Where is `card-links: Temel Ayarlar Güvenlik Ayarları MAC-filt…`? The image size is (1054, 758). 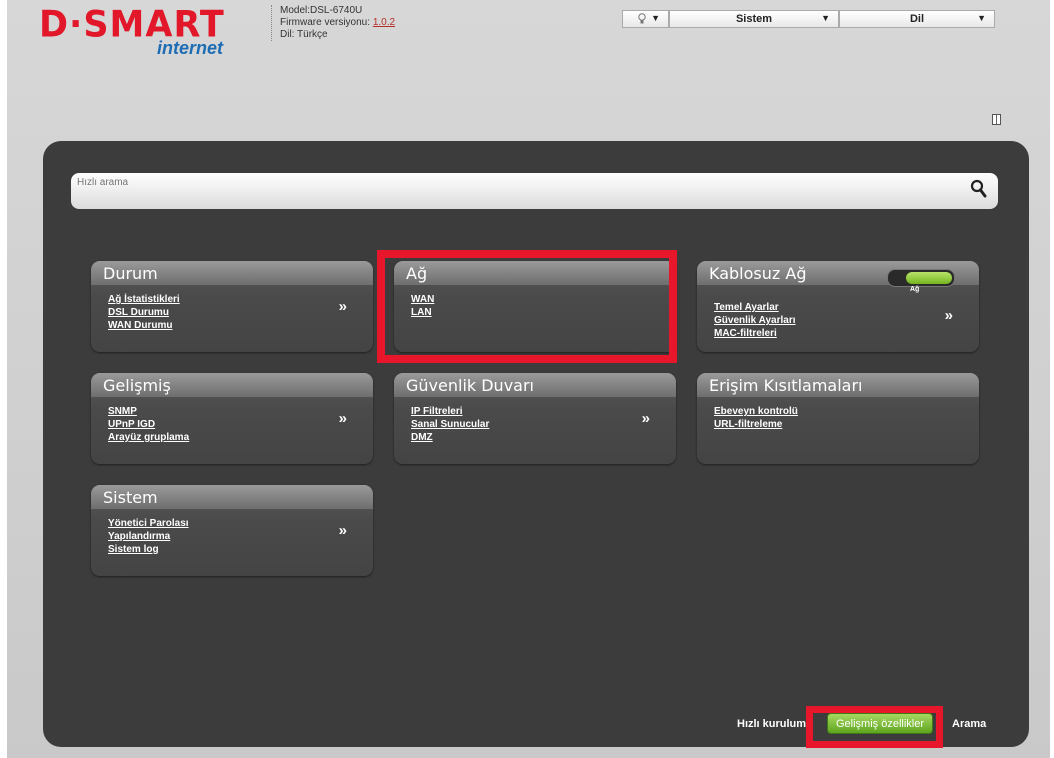
card-links: Temel Ayarlar Güvenlik Ayarları MAC-filt… is located at coordinates (838, 312).